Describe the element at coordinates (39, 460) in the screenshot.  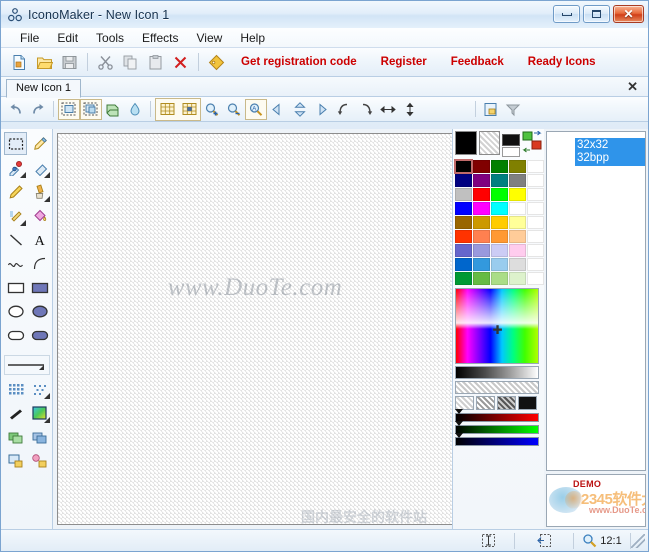
I see `lock-colors-tool` at that location.